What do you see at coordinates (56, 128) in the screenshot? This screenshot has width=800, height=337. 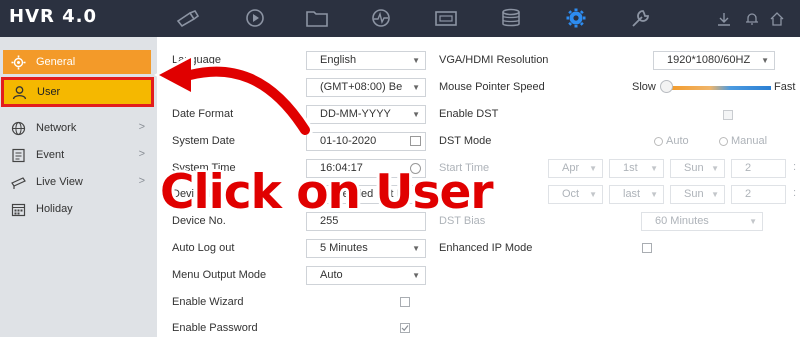 I see `sidebar-item-label: Network` at bounding box center [56, 128].